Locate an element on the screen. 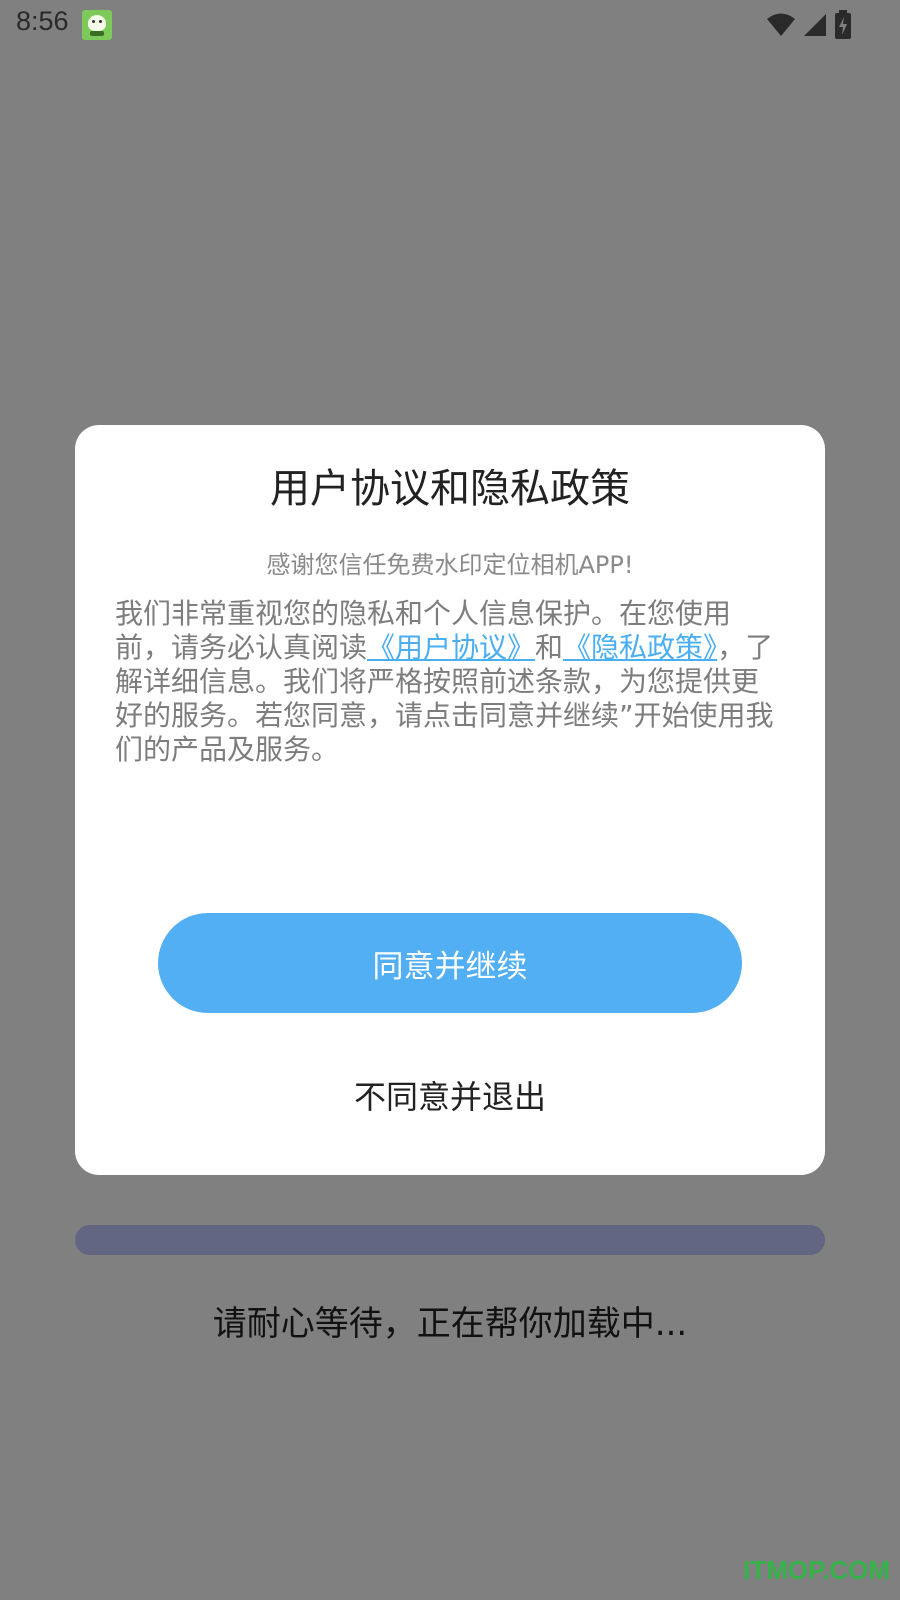 This screenshot has height=1600, width=900. body-text-conjunction: 和 is located at coordinates (549, 647).